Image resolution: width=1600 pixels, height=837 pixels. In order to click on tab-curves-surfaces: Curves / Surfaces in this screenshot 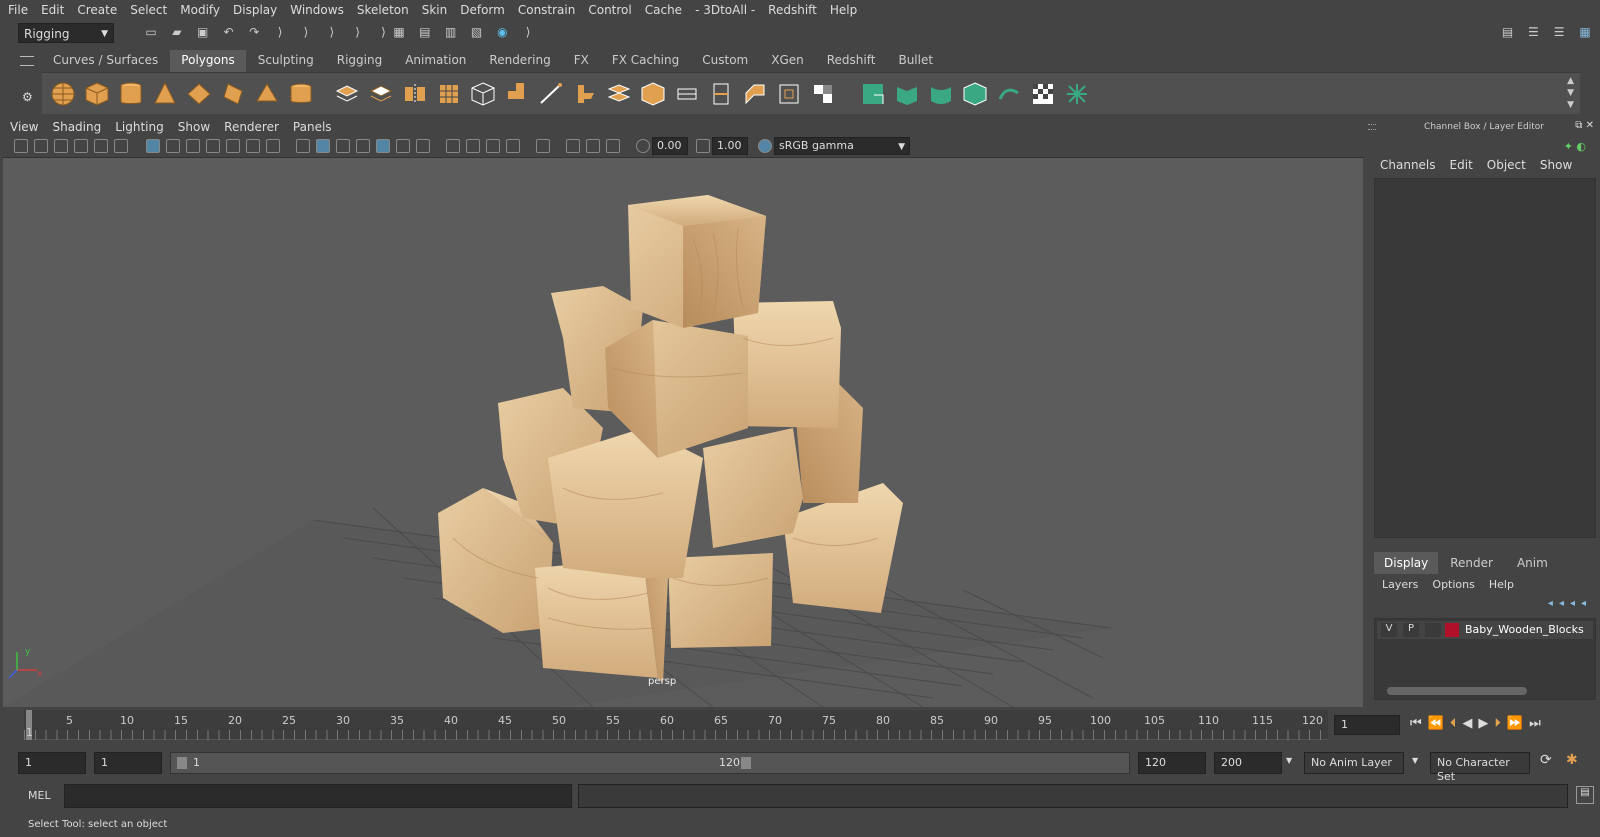, I will do `click(106, 61)`.